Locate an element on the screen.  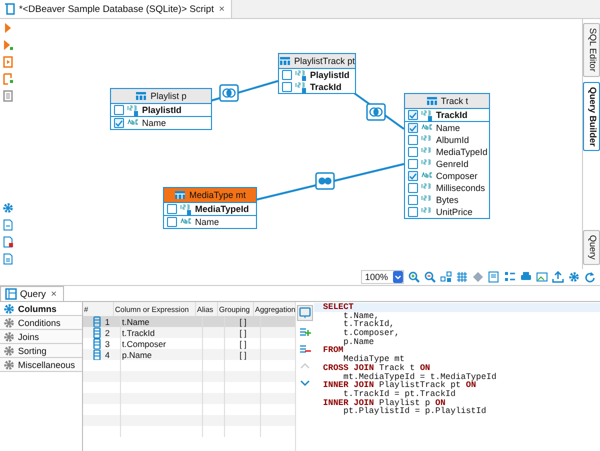
sql-line: p.Name is located at coordinates (358, 342).